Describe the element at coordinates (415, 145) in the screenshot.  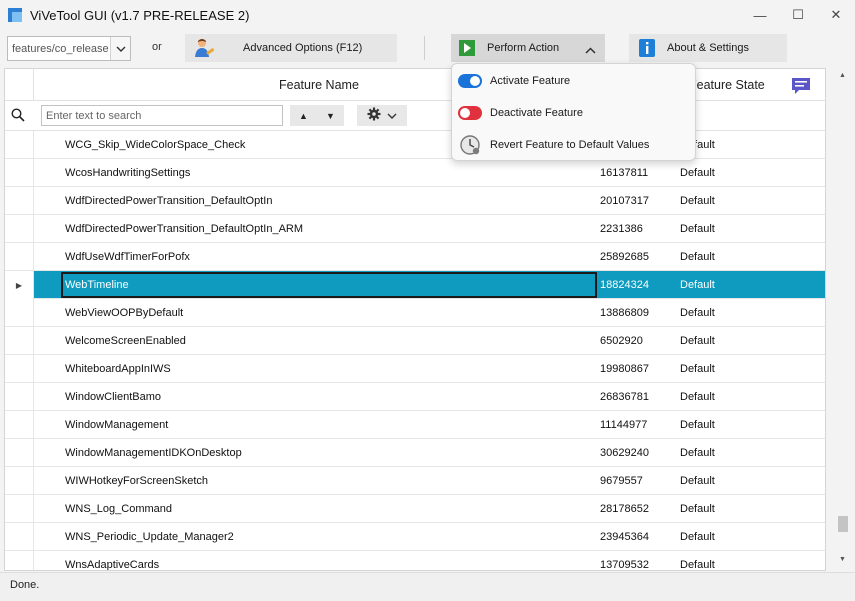
I see `table-row: WCG_Skip_WideColorSpace_Check Default` at that location.